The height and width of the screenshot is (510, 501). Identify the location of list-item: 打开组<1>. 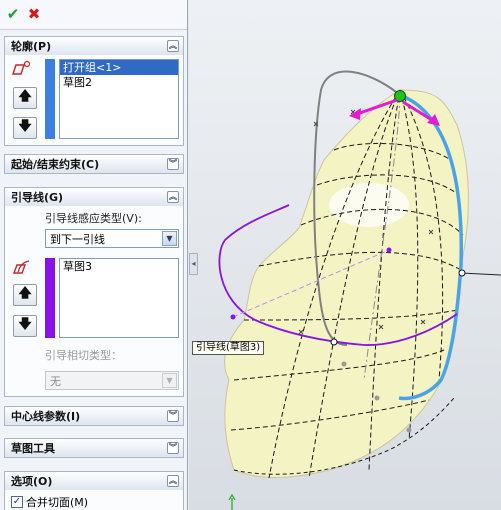
(119, 67).